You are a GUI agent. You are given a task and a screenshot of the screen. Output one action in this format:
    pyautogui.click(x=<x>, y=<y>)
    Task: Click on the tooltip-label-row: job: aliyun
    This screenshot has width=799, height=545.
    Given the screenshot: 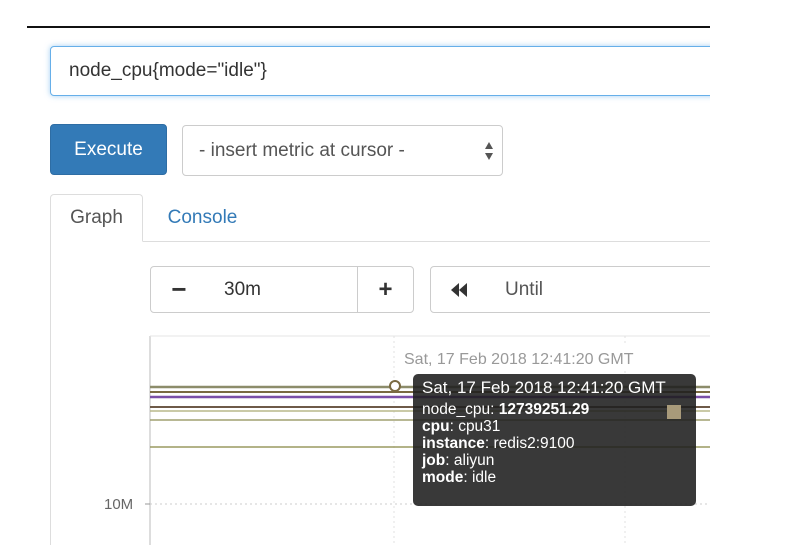 What is the action you would take?
    pyautogui.click(x=458, y=460)
    